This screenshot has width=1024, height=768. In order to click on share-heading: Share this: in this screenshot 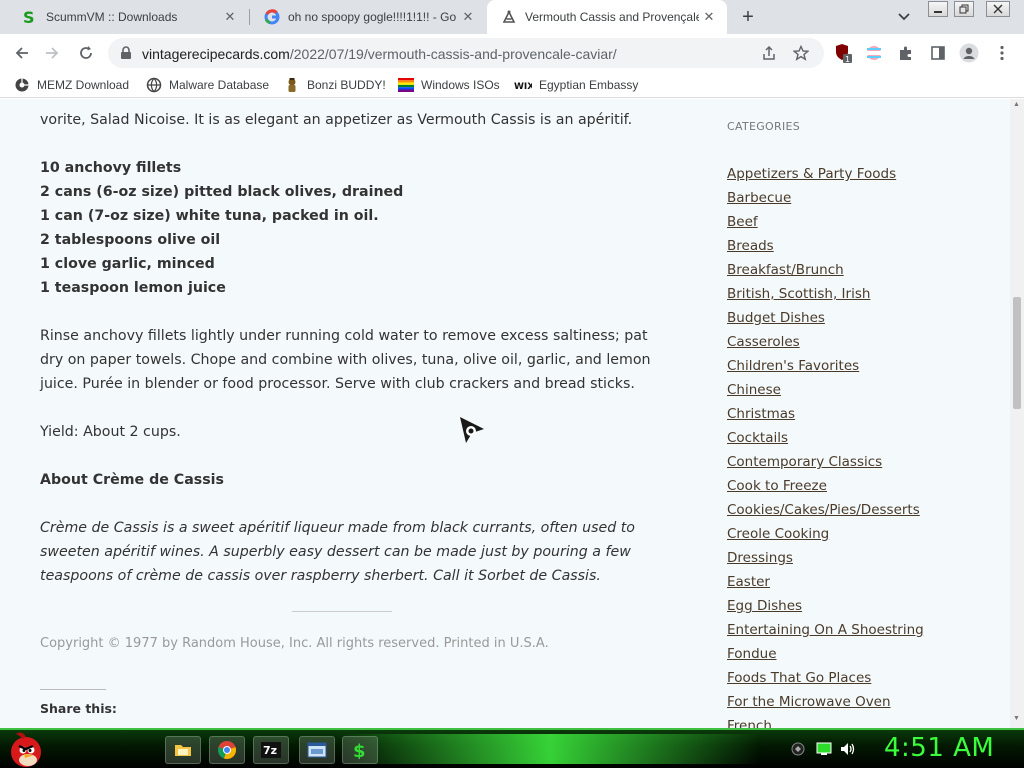, I will do `click(78, 708)`.